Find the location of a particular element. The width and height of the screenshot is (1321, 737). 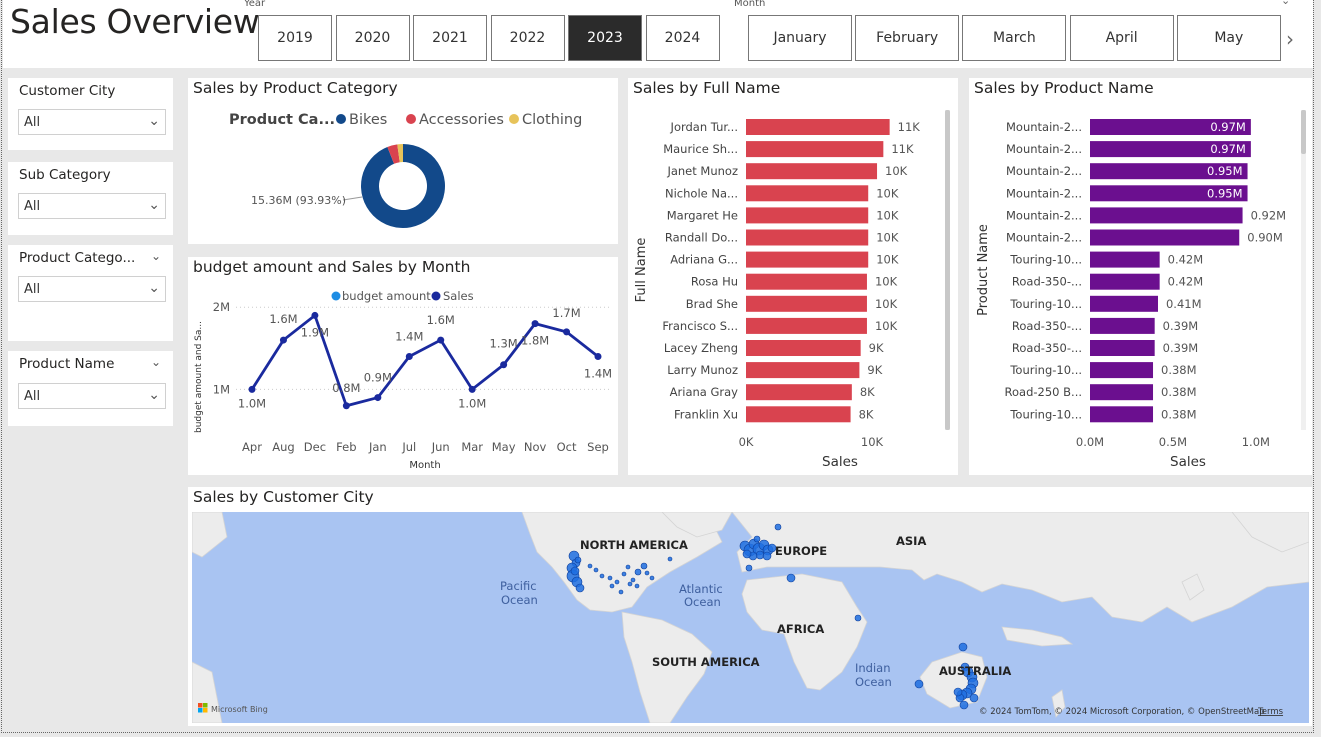

filter-title: Customer City is located at coordinates (67, 91).